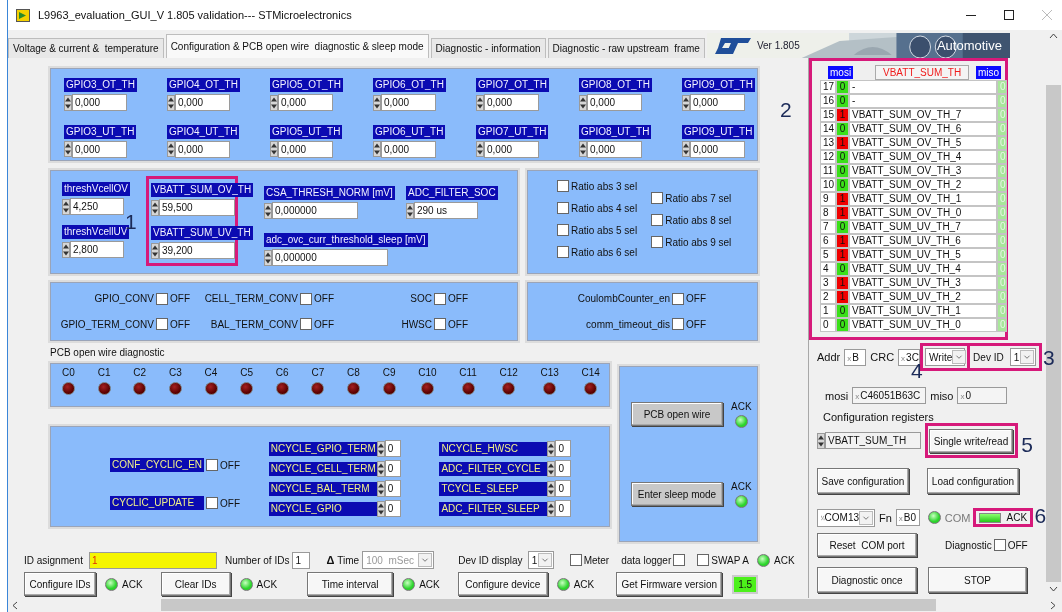 This screenshot has width=1062, height=612. Describe the element at coordinates (669, 584) in the screenshot. I see `firmware-button: Get Firmware version` at that location.